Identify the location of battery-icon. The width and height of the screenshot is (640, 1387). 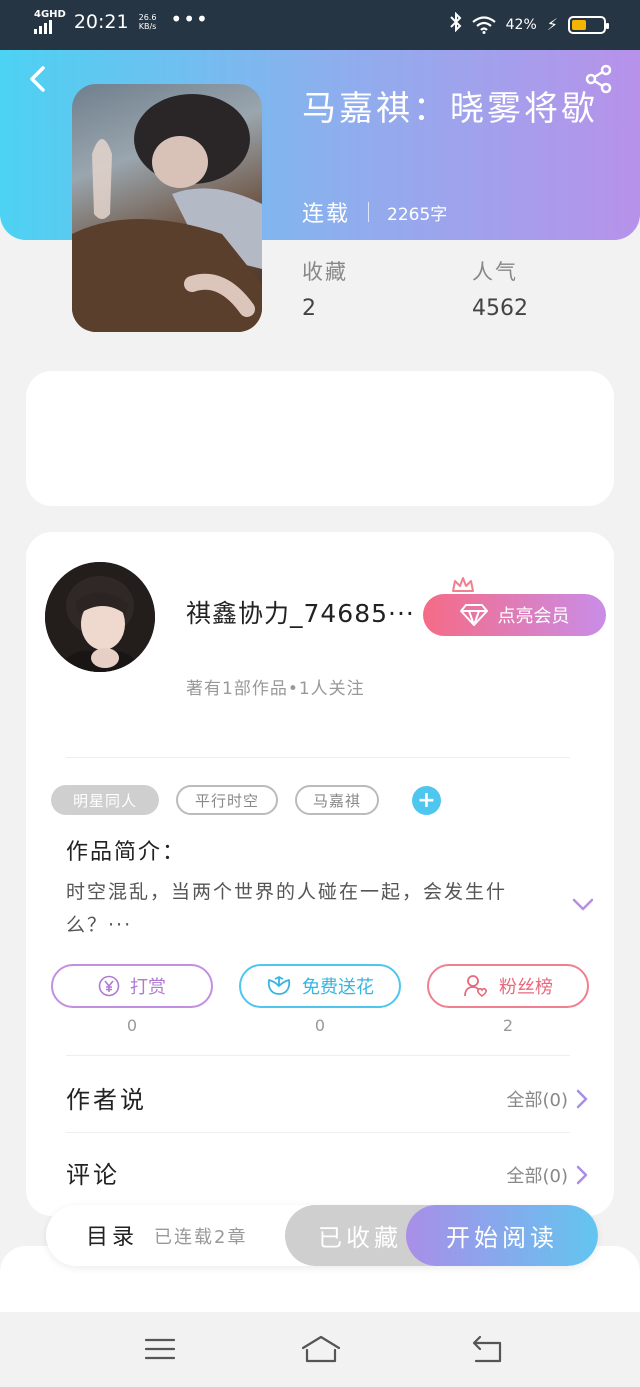
(588, 24).